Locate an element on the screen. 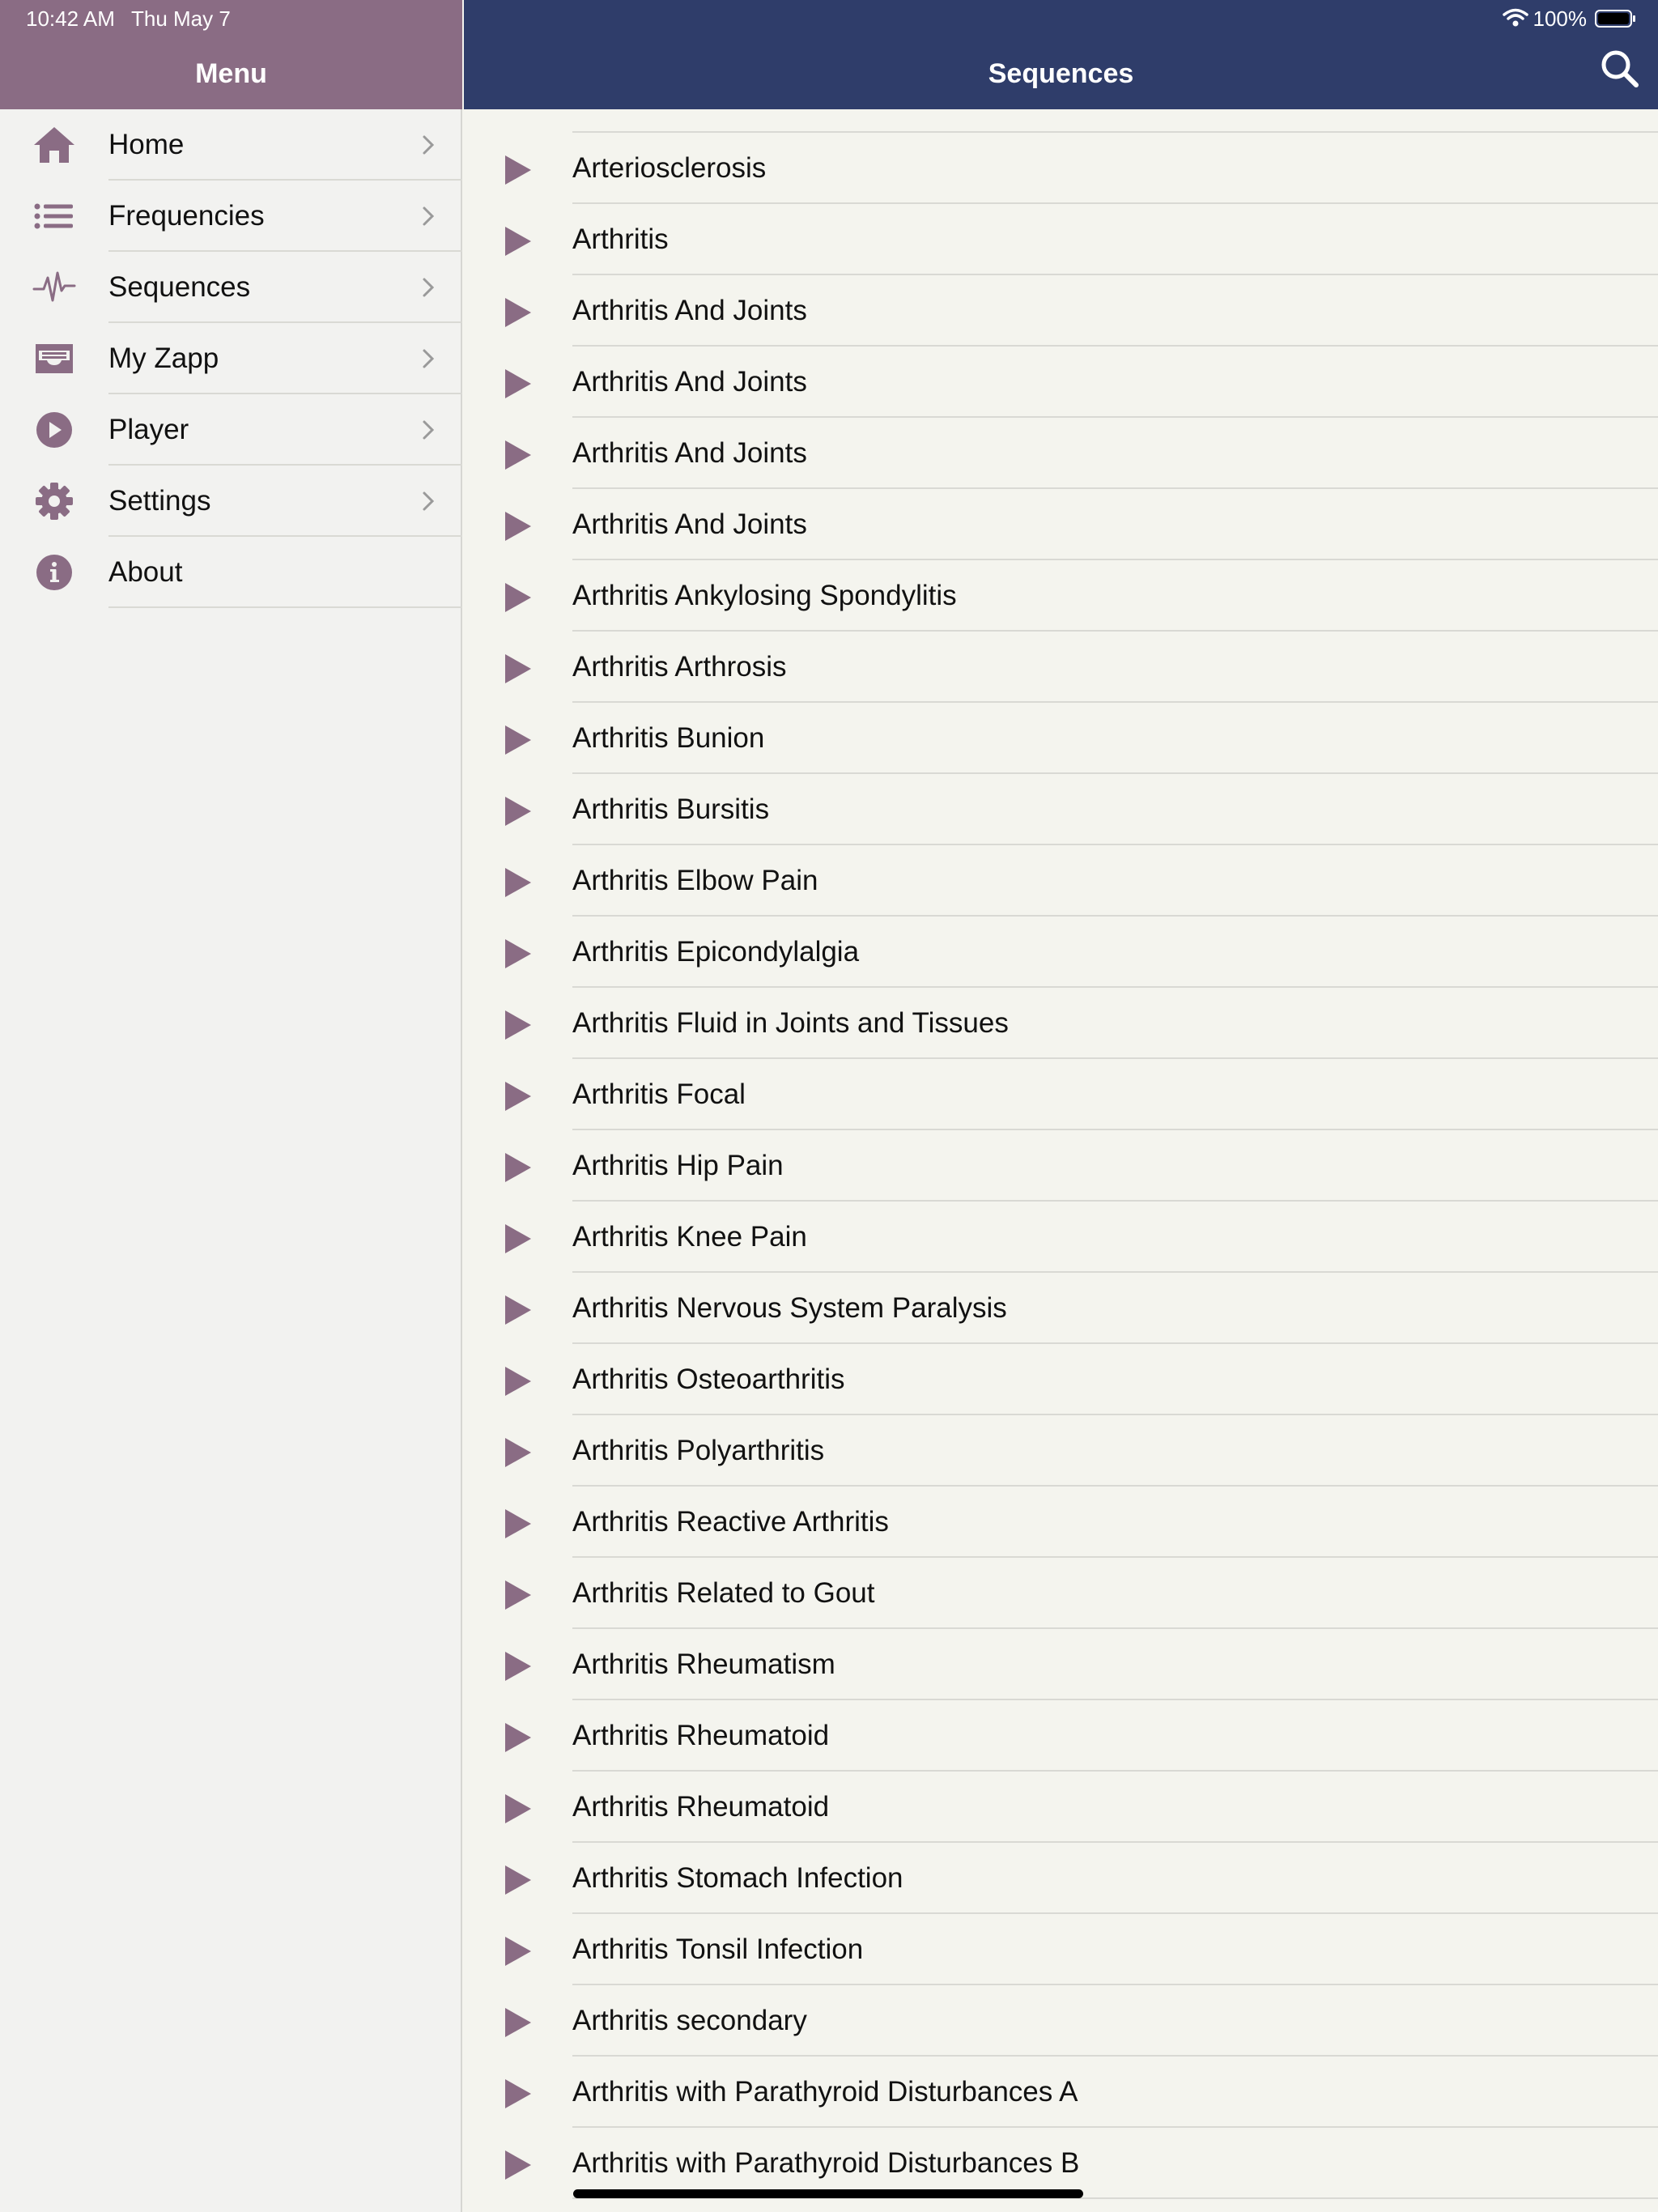 This screenshot has width=1658, height=2212. sequence-label: Arthritis Ankylosing Spondylitis is located at coordinates (764, 595).